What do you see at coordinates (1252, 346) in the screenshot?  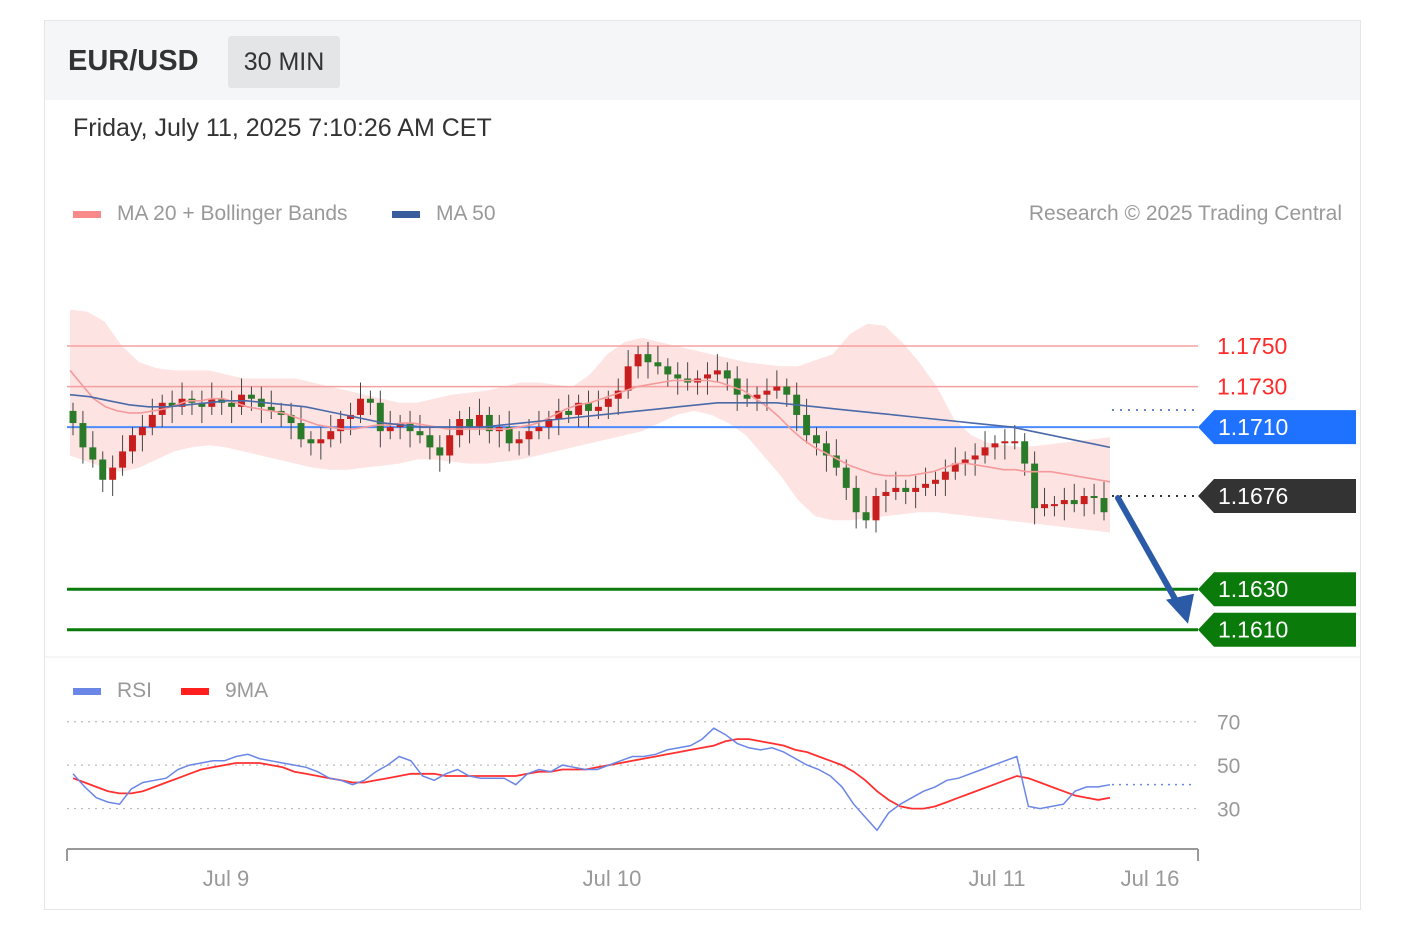 I see `resistance-label-1: 1.1750` at bounding box center [1252, 346].